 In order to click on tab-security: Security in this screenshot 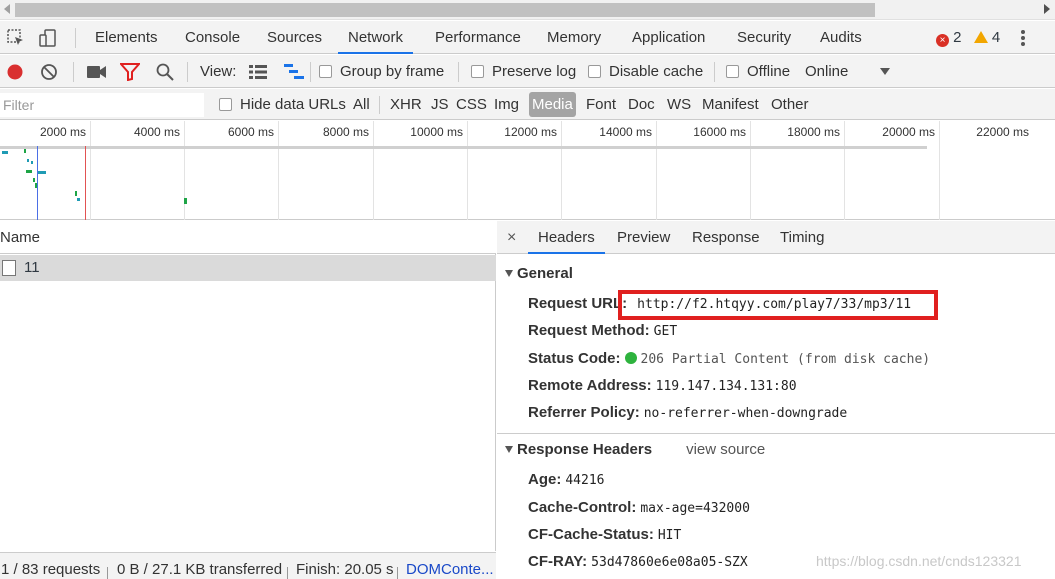, I will do `click(764, 37)`.